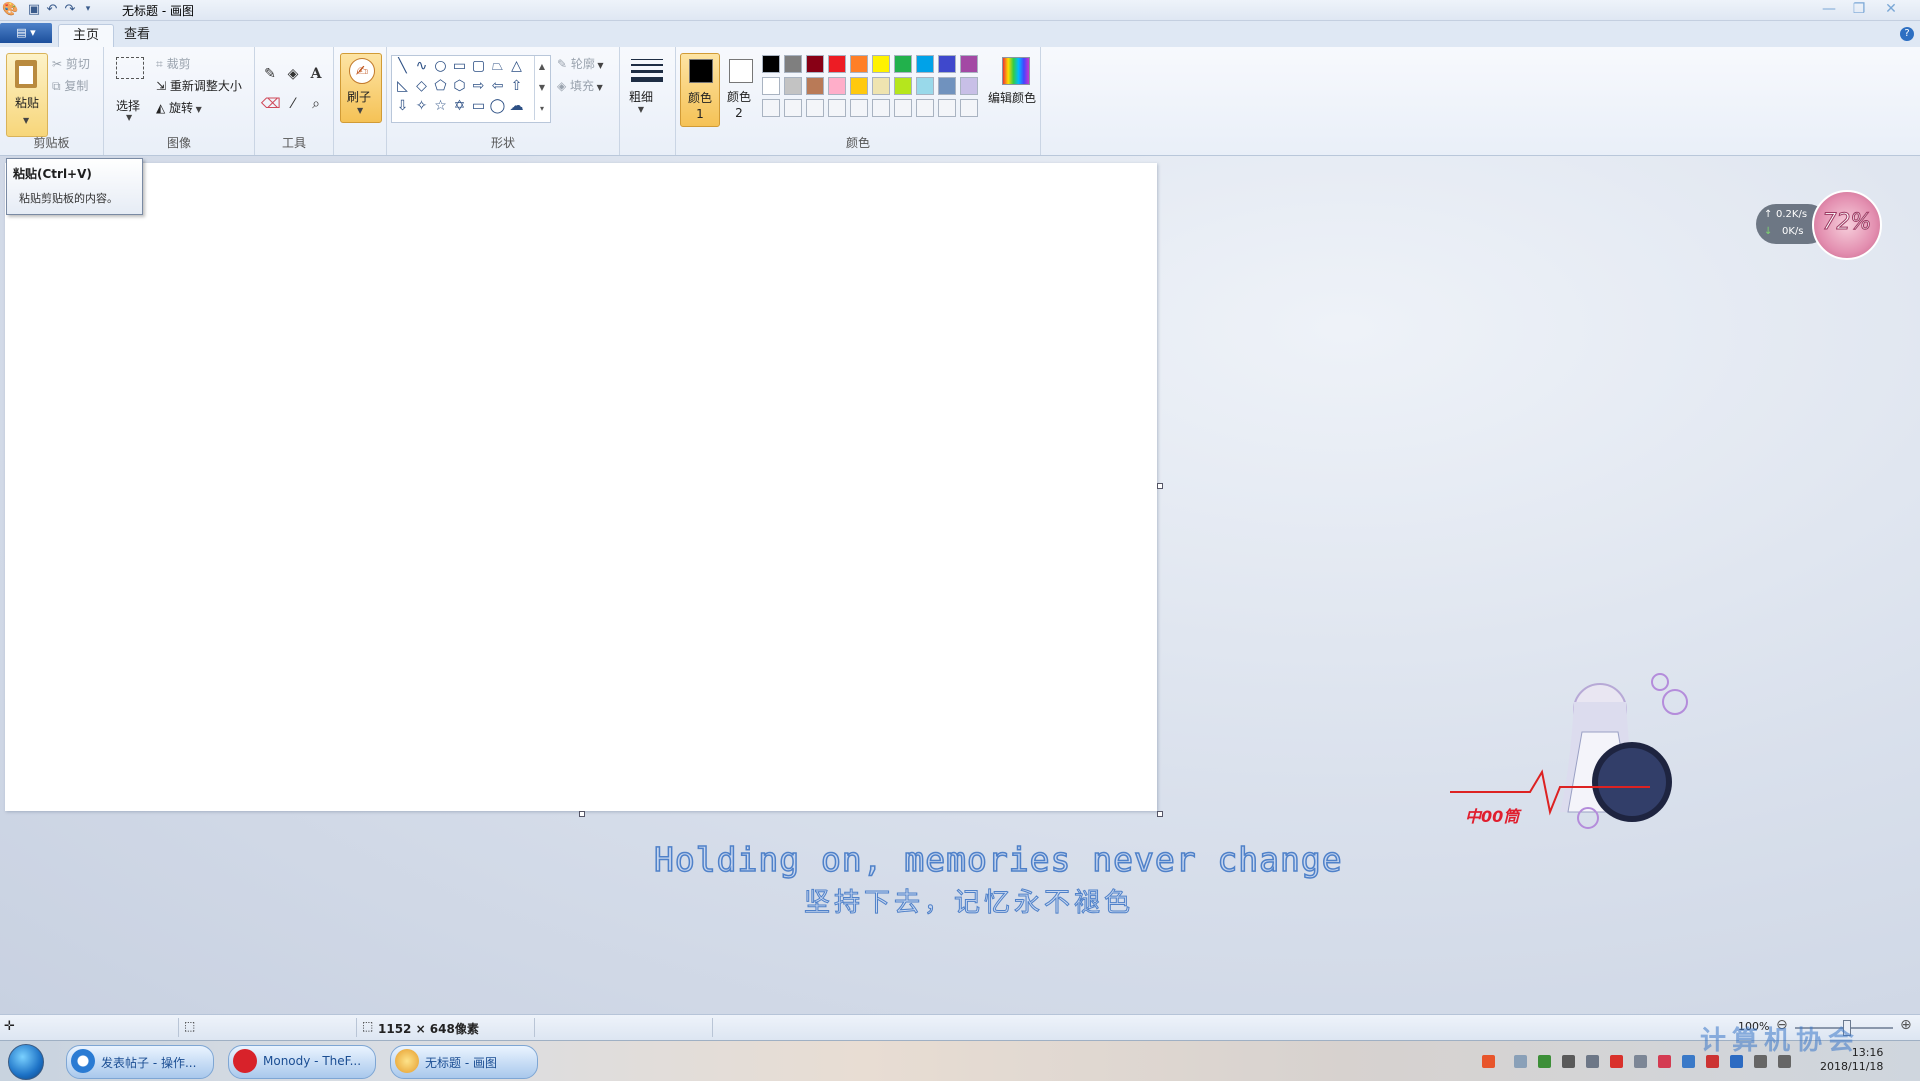  Describe the element at coordinates (740, 89) in the screenshot. I see `color2-button: 颜色 2` at that location.